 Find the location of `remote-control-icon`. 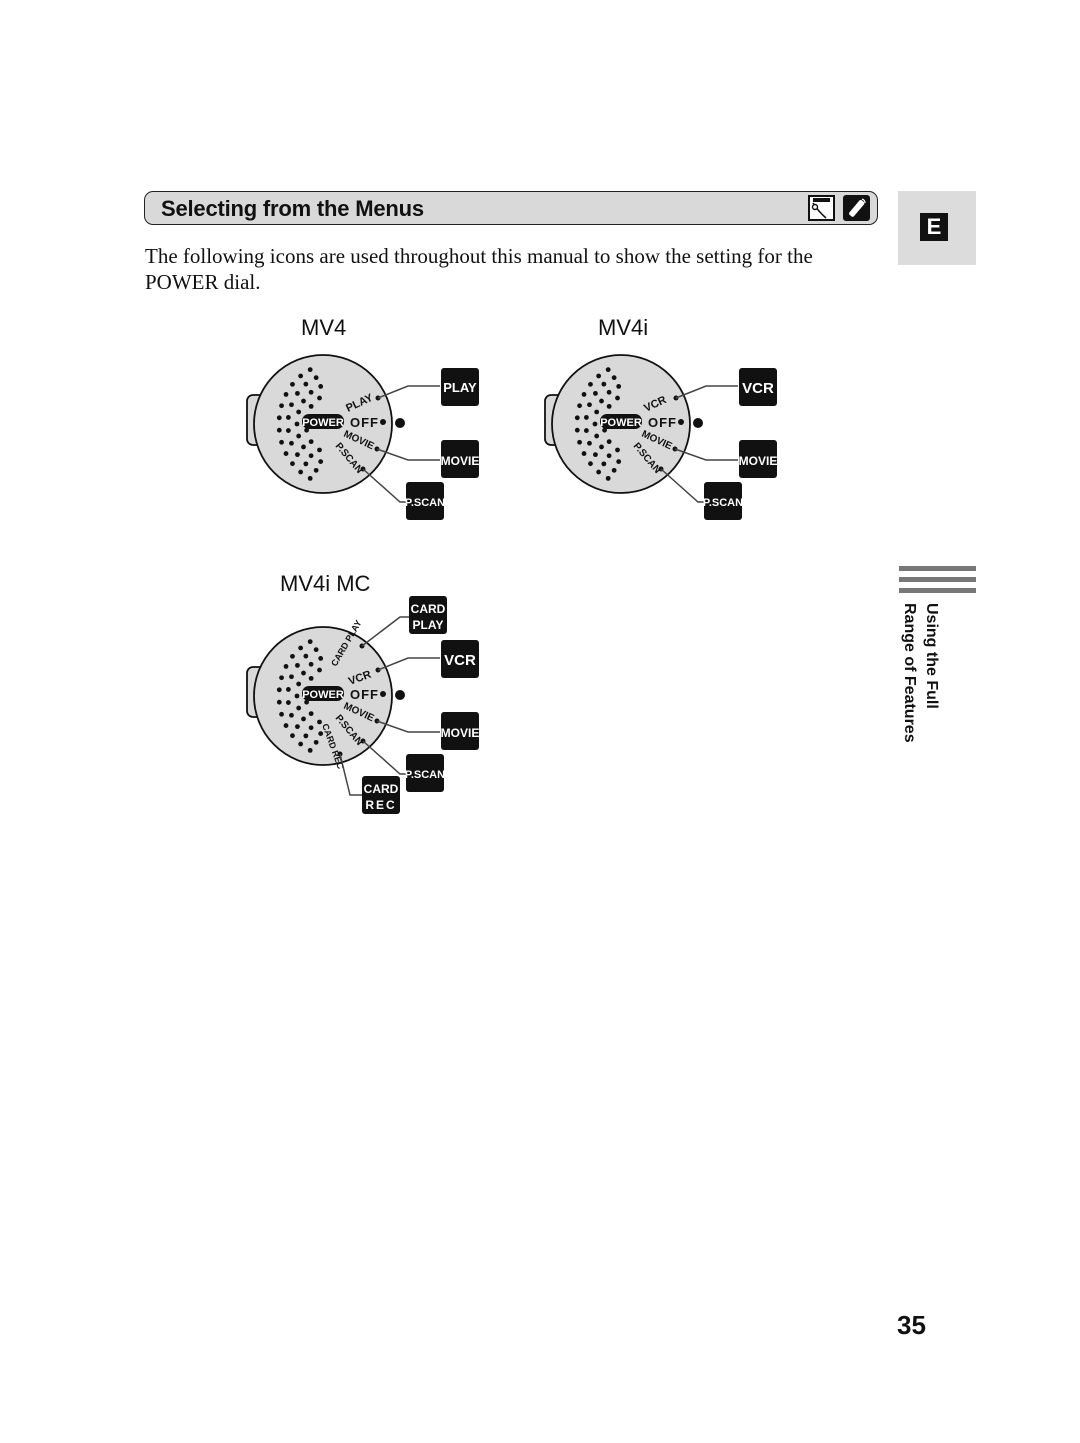

remote-control-icon is located at coordinates (856, 208).